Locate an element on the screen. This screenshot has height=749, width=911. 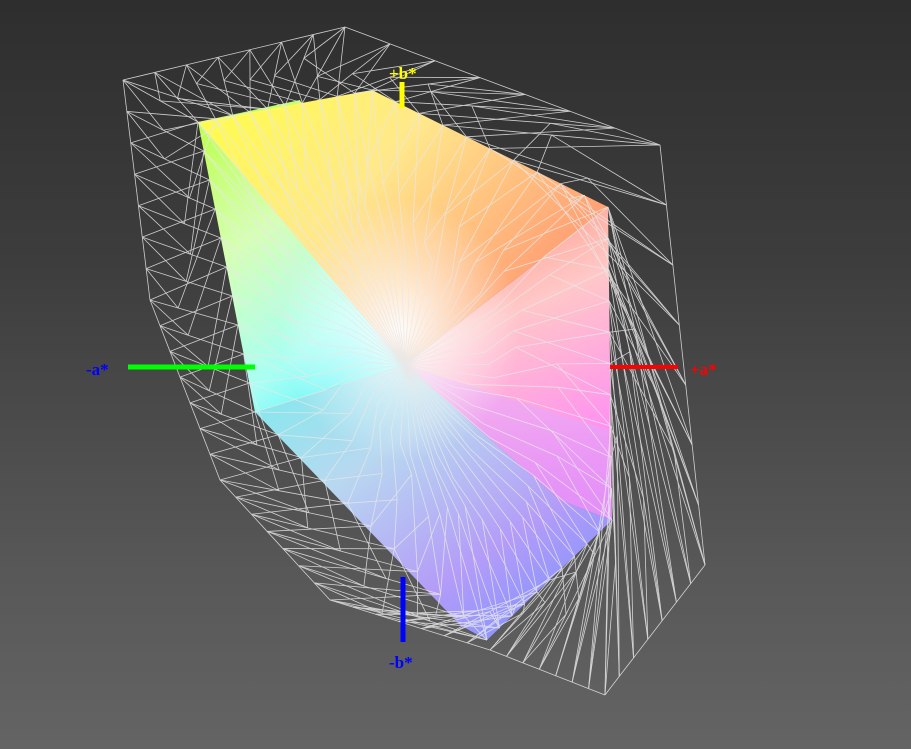
solid-white-point is located at coordinates (400, 330).